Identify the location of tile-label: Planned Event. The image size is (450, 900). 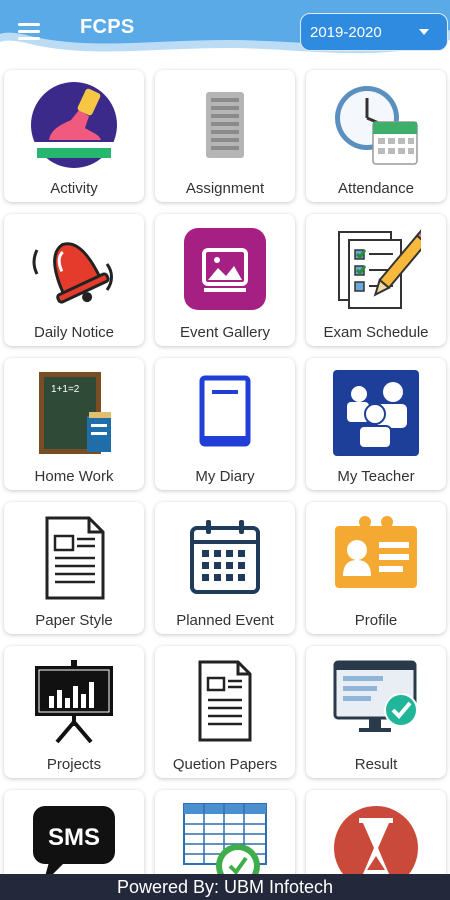
(225, 620).